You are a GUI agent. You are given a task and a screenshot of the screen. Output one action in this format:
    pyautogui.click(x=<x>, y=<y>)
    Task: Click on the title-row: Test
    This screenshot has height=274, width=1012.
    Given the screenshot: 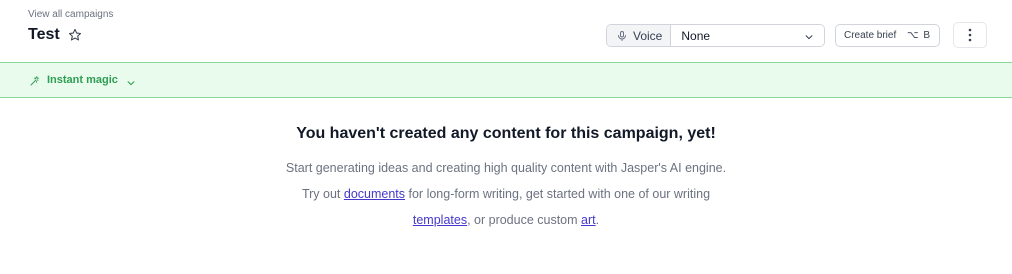 What is the action you would take?
    pyautogui.click(x=55, y=35)
    